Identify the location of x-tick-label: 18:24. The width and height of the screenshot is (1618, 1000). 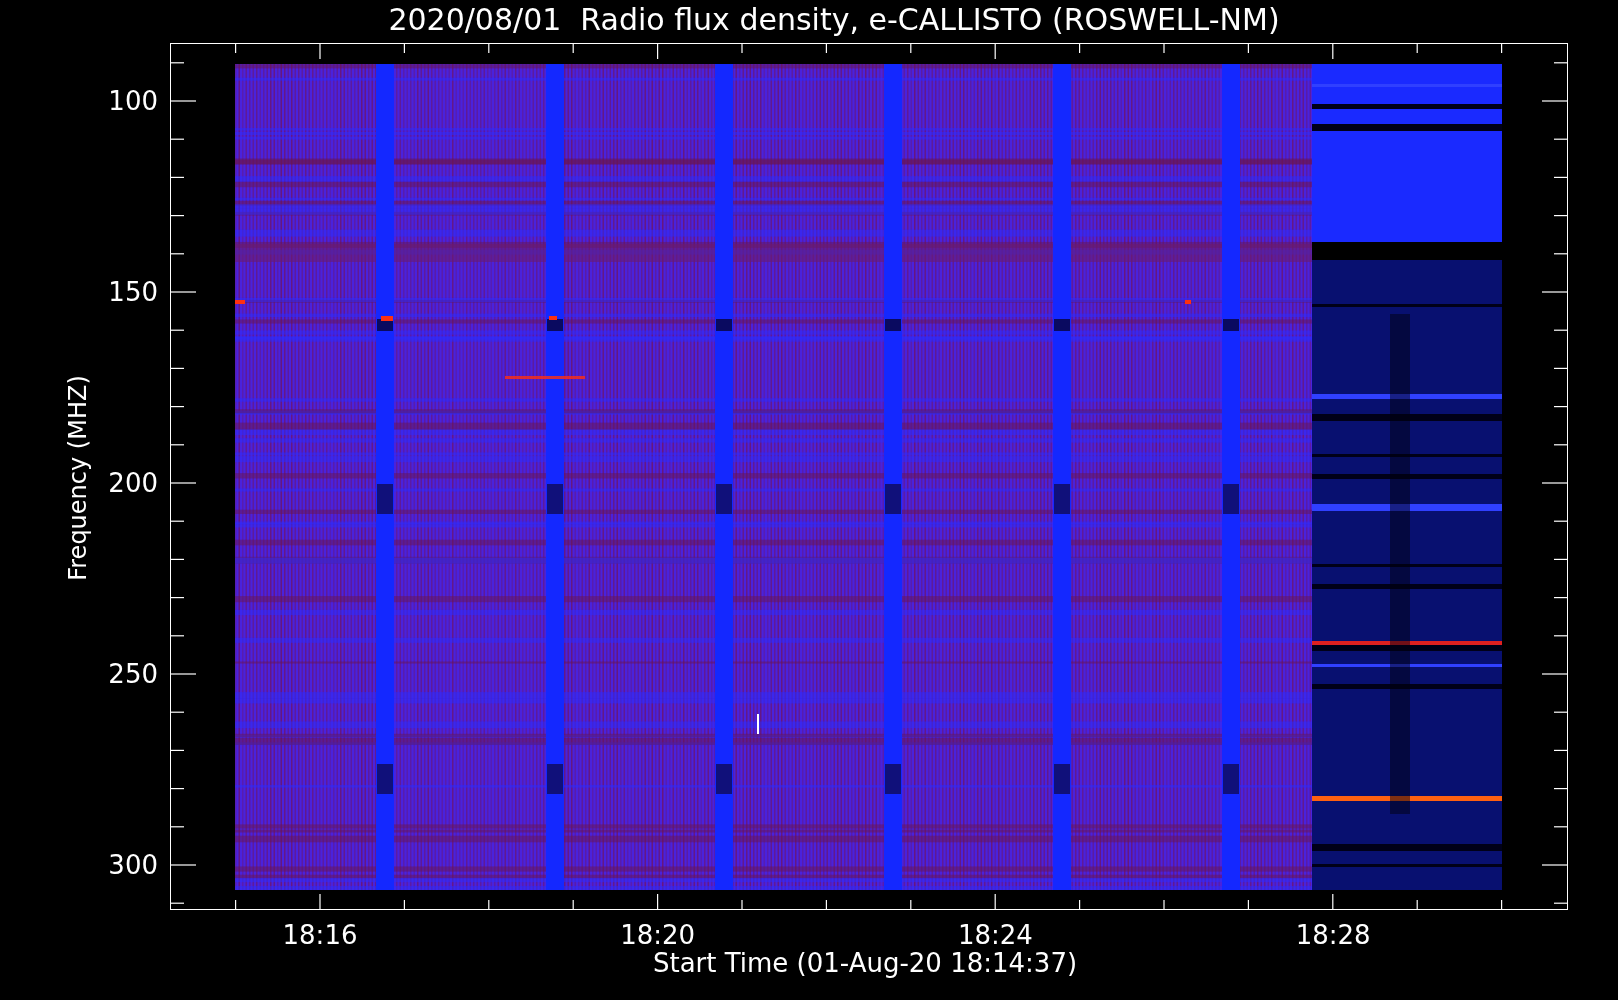
(995, 935).